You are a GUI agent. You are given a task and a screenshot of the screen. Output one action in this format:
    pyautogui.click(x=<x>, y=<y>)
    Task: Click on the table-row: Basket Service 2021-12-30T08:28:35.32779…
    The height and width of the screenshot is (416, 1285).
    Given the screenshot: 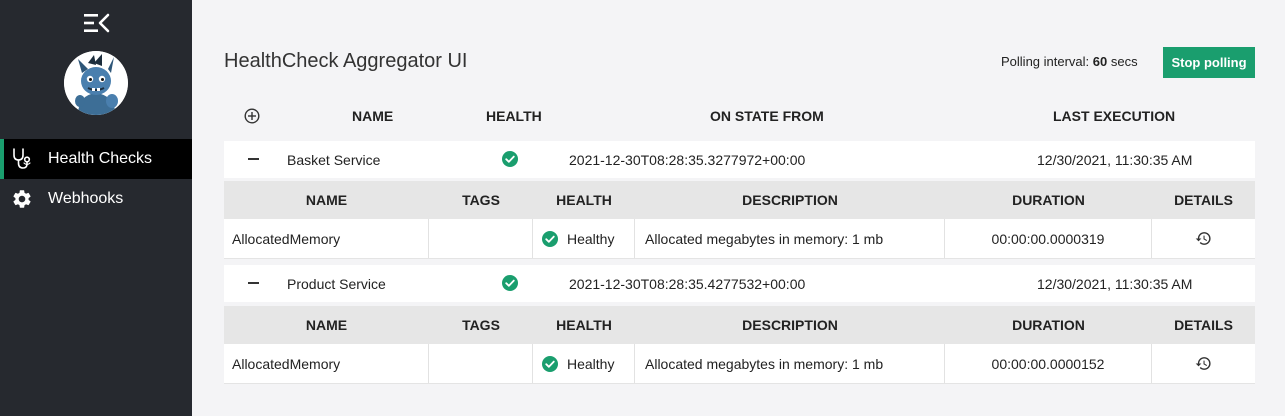 What is the action you would take?
    pyautogui.click(x=739, y=159)
    